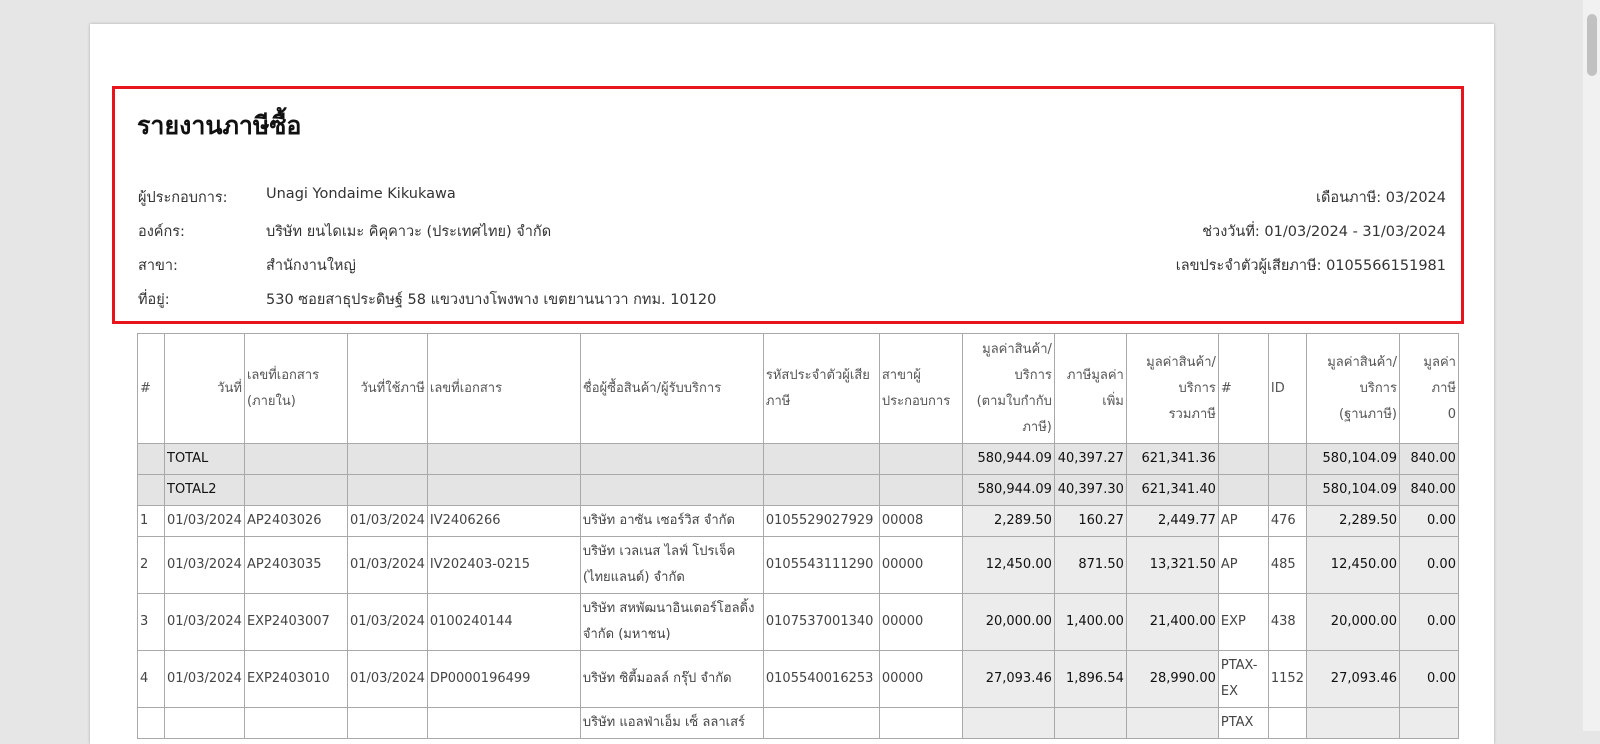  Describe the element at coordinates (1008, 388) in the screenshot. I see `col-header: มูลค่าสินค้า/บริการ (ตามใบกำกับ ภาษี)` at that location.